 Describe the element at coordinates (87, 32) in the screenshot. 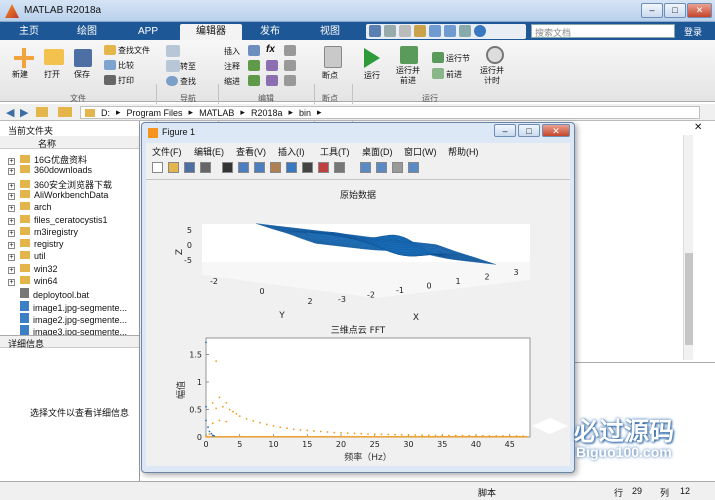

I see `tab-plots: 绘图` at that location.